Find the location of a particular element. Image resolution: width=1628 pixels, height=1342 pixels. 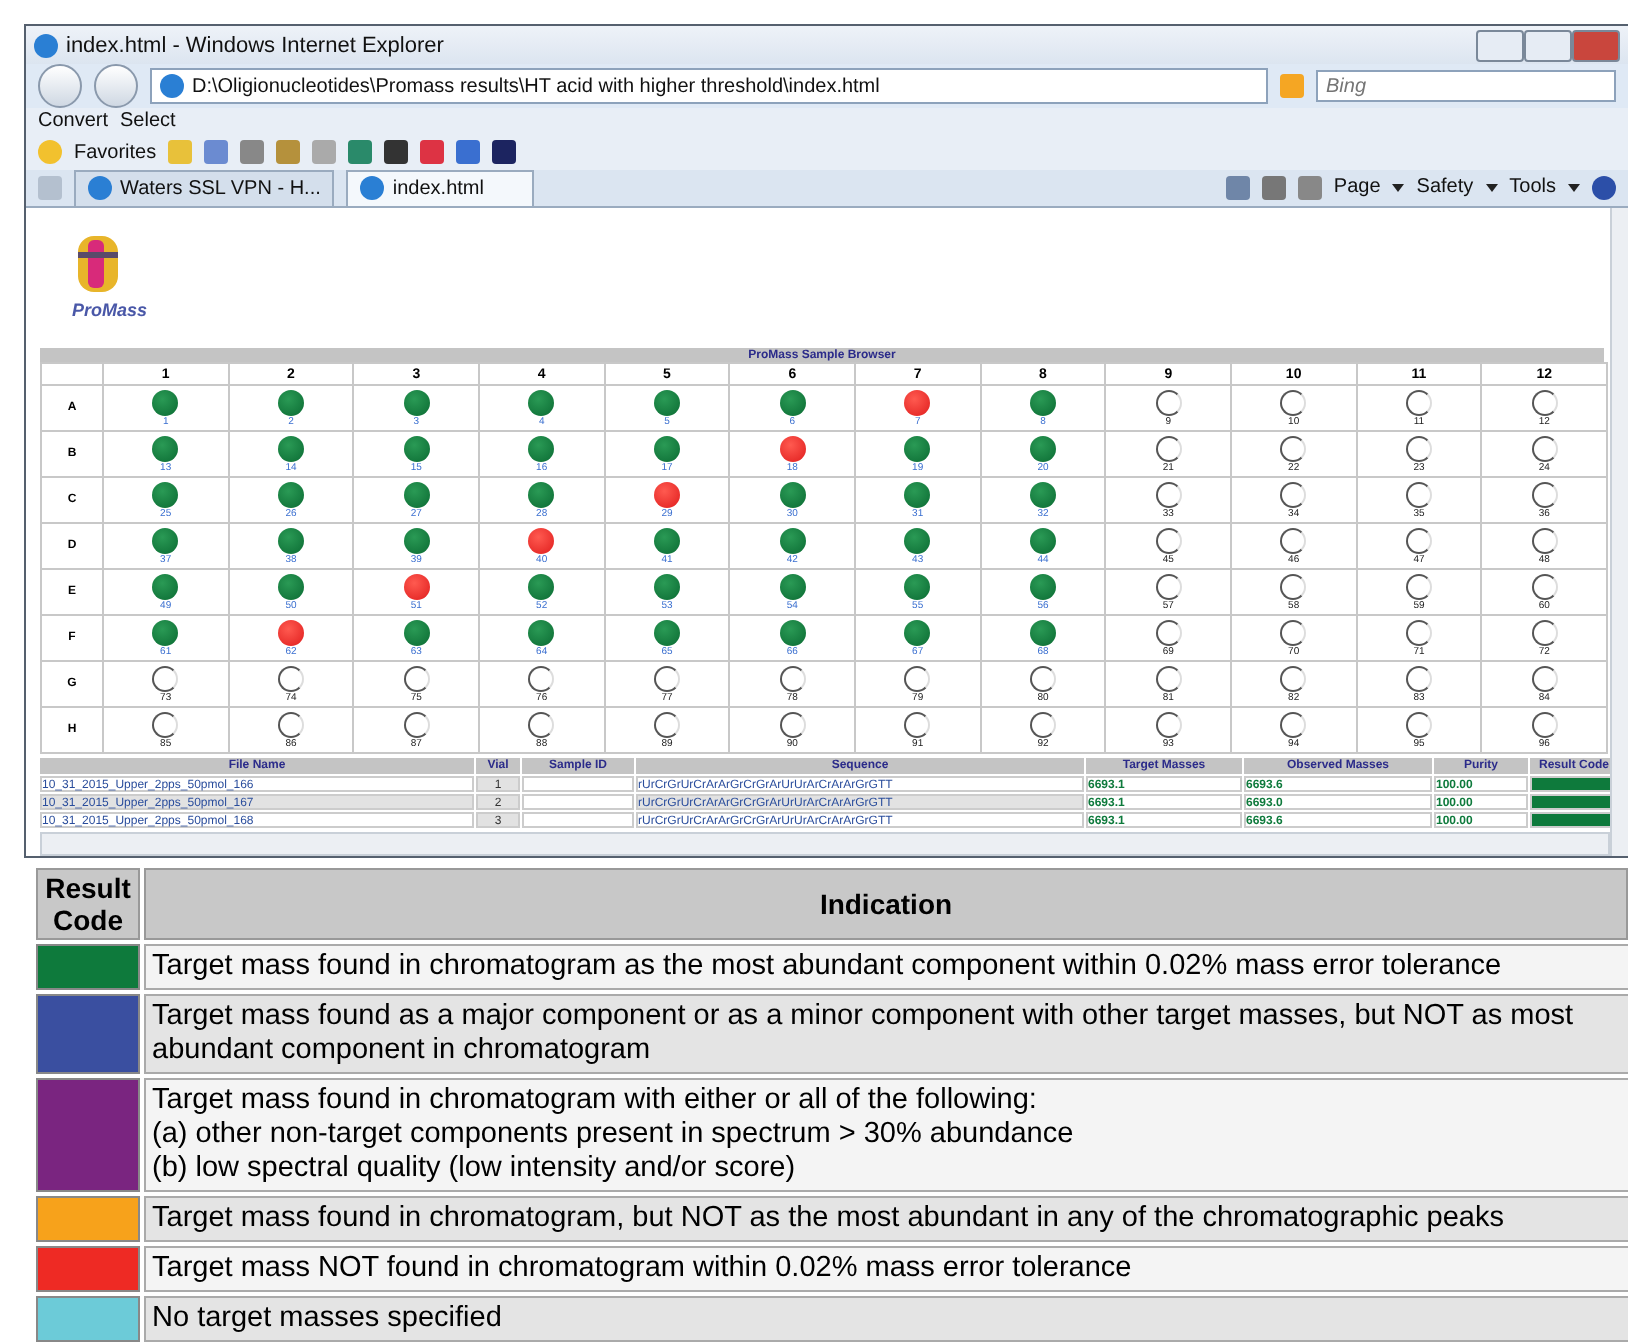

search-field: Bing is located at coordinates (1466, 86).